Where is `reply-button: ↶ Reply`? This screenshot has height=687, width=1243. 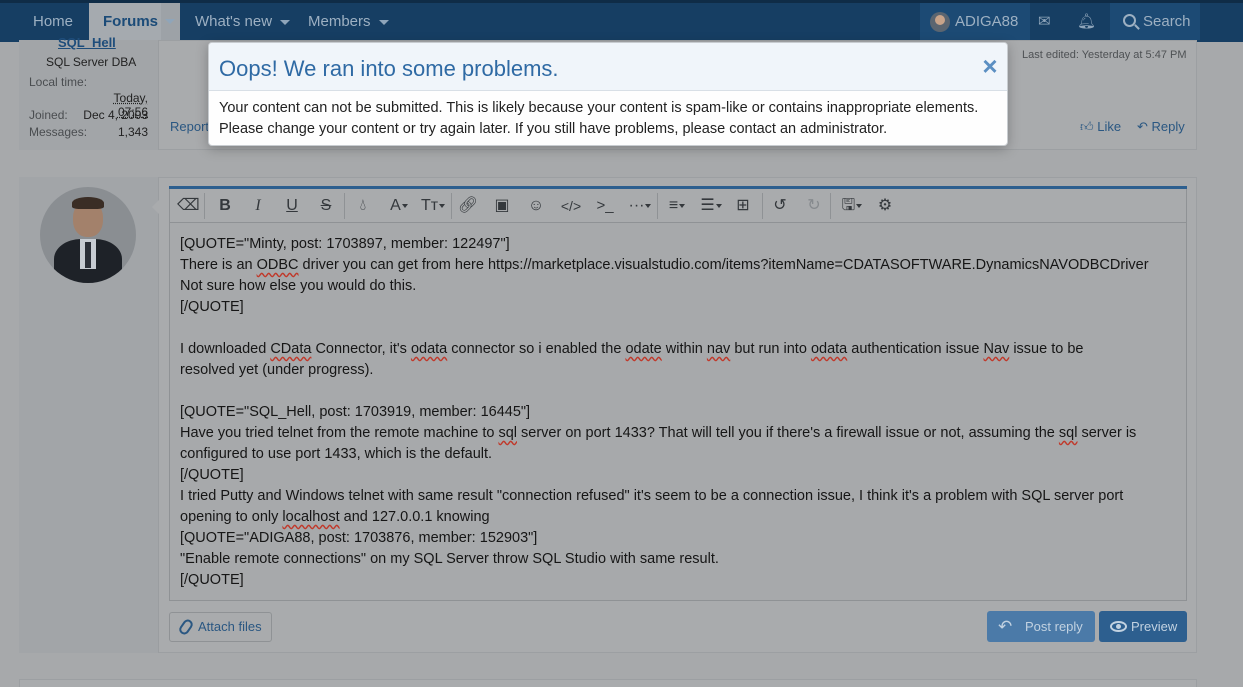
reply-button: ↶ Reply is located at coordinates (1161, 127).